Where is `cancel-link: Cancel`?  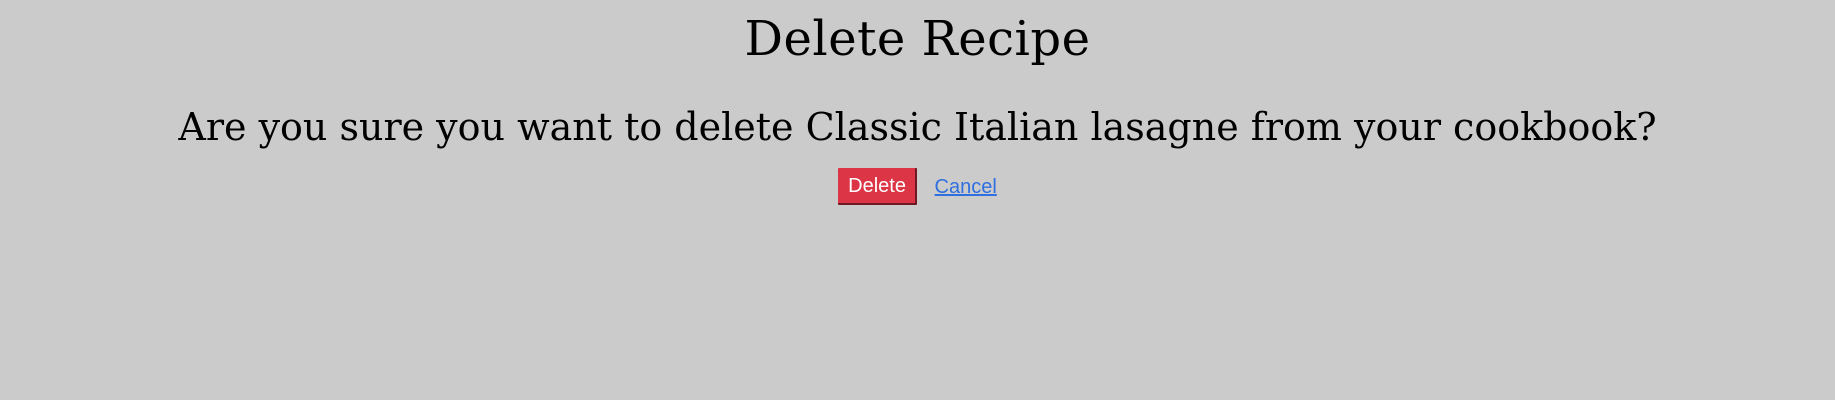 cancel-link: Cancel is located at coordinates (966, 187).